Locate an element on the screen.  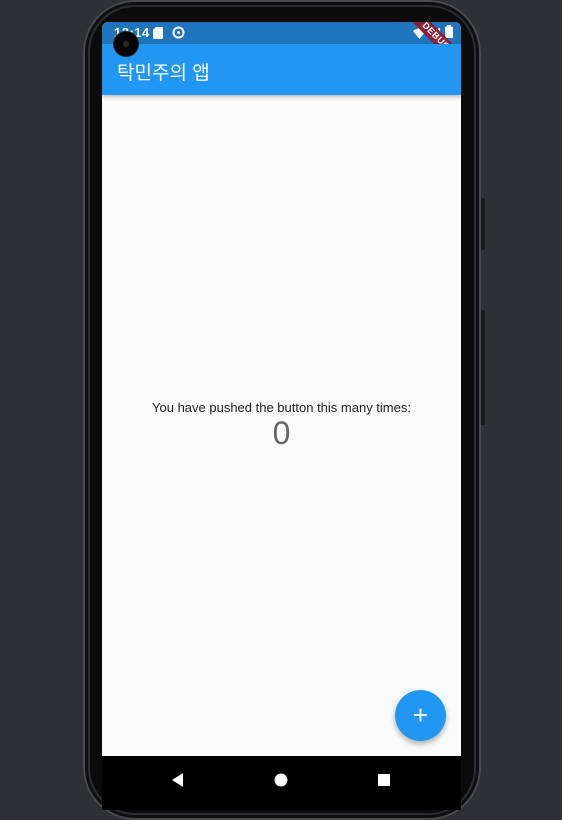
counter-value: 0 is located at coordinates (281, 433).